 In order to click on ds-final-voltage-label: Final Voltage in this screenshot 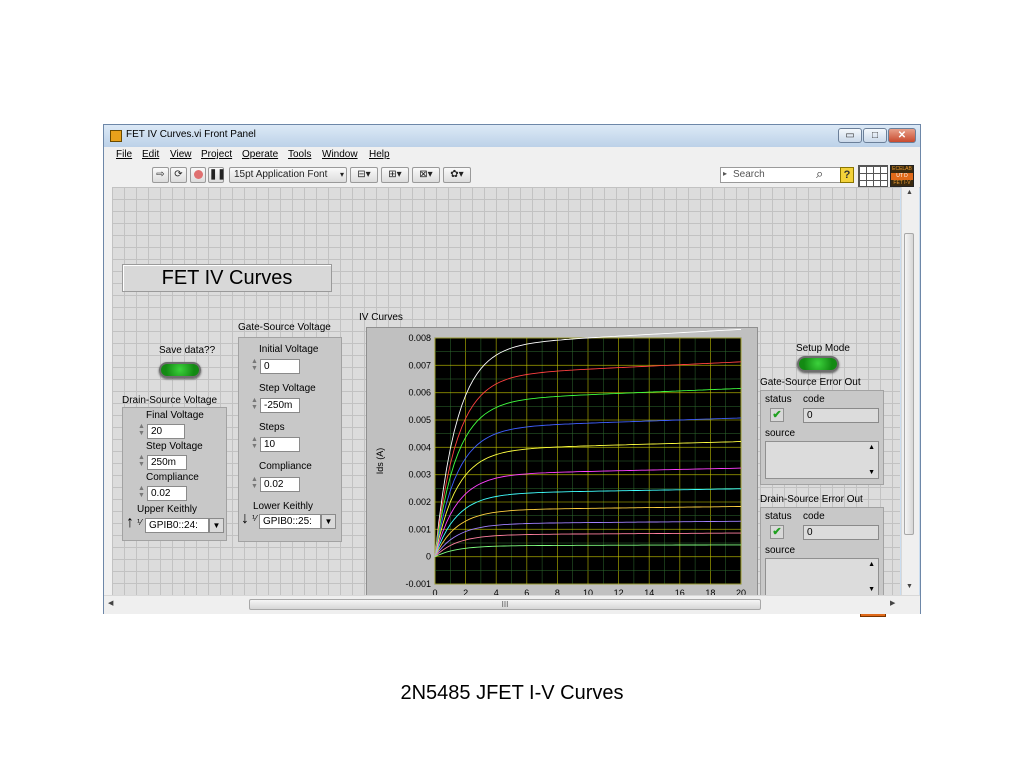, I will do `click(175, 415)`.